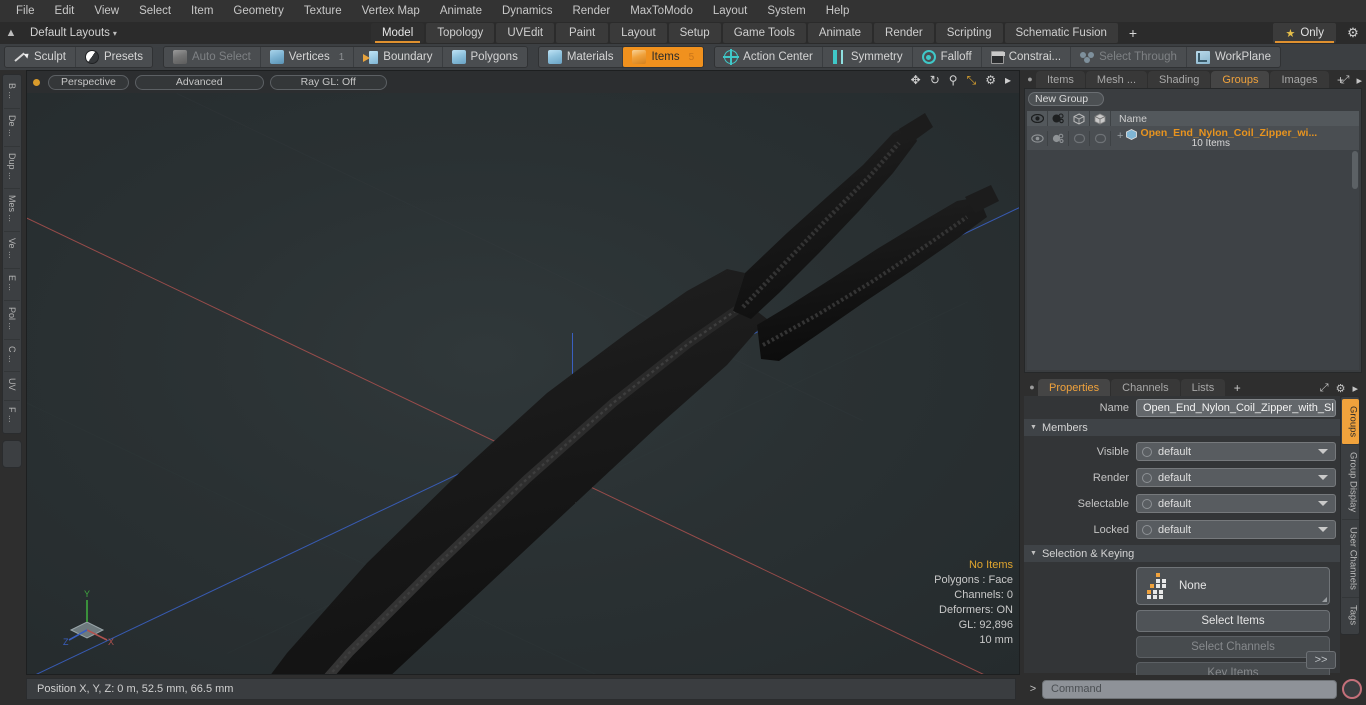 This screenshot has width=1366, height=705. Describe the element at coordinates (485, 57) in the screenshot. I see `polygons-button: Polygons` at that location.